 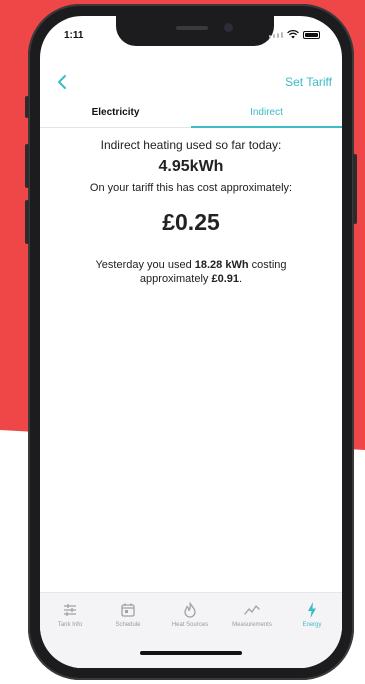 What do you see at coordinates (355, 189) in the screenshot?
I see `side-button-power` at bounding box center [355, 189].